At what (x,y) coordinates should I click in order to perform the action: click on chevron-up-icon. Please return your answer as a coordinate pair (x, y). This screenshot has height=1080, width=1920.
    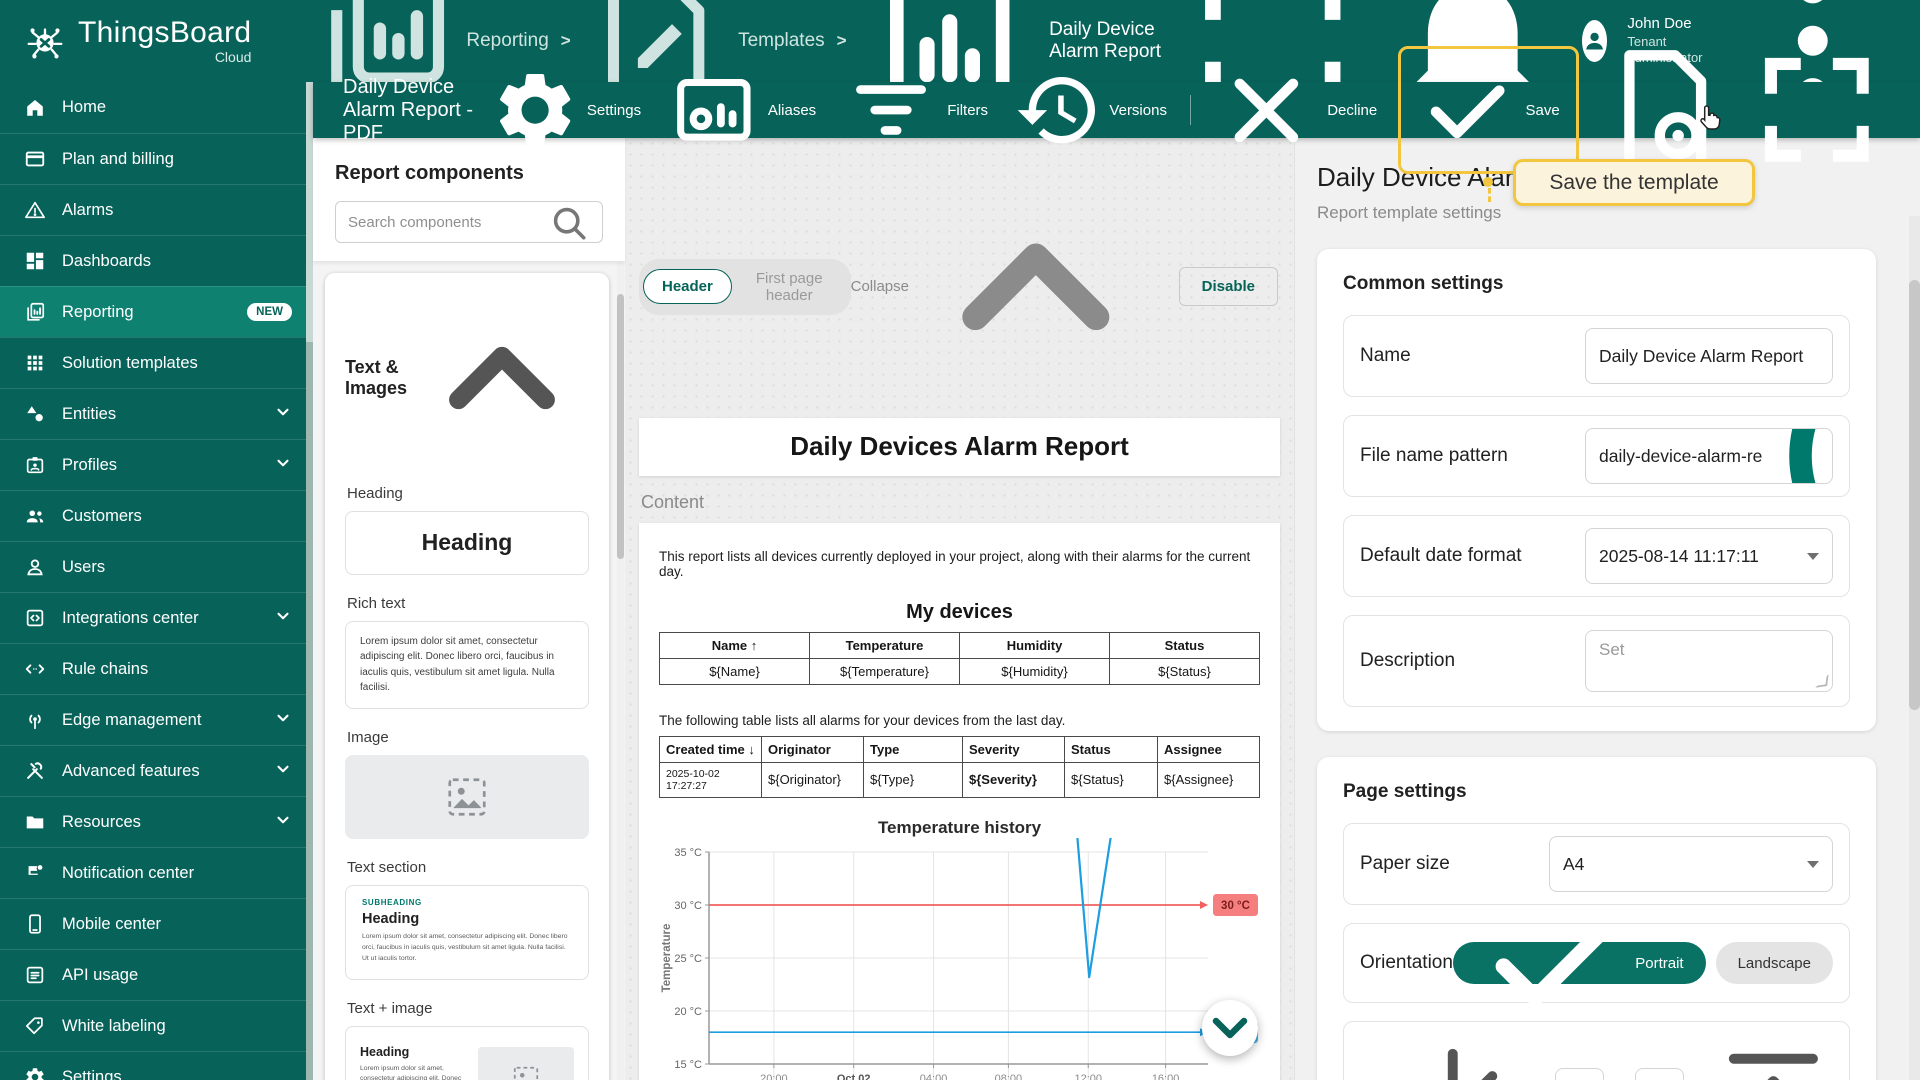
    Looking at the image, I should click on (1036, 287).